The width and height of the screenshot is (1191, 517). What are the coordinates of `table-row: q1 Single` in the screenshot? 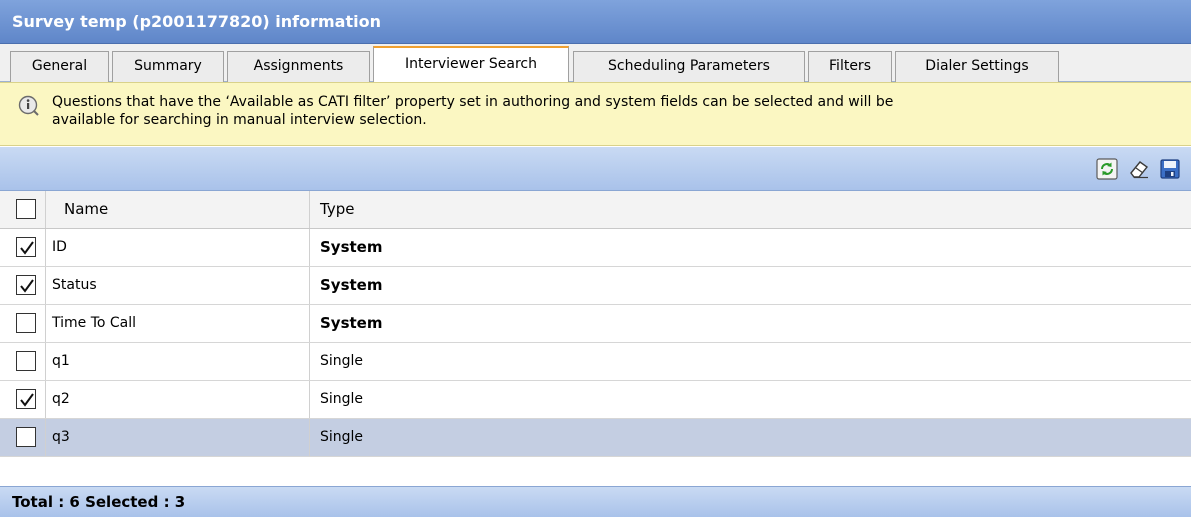 It's located at (595, 362).